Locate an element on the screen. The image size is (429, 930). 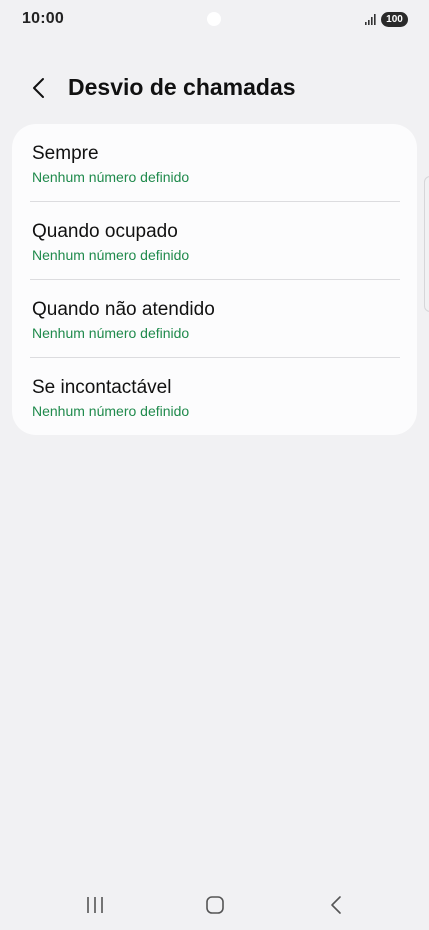
option-title: Sempre is located at coordinates (65, 153).